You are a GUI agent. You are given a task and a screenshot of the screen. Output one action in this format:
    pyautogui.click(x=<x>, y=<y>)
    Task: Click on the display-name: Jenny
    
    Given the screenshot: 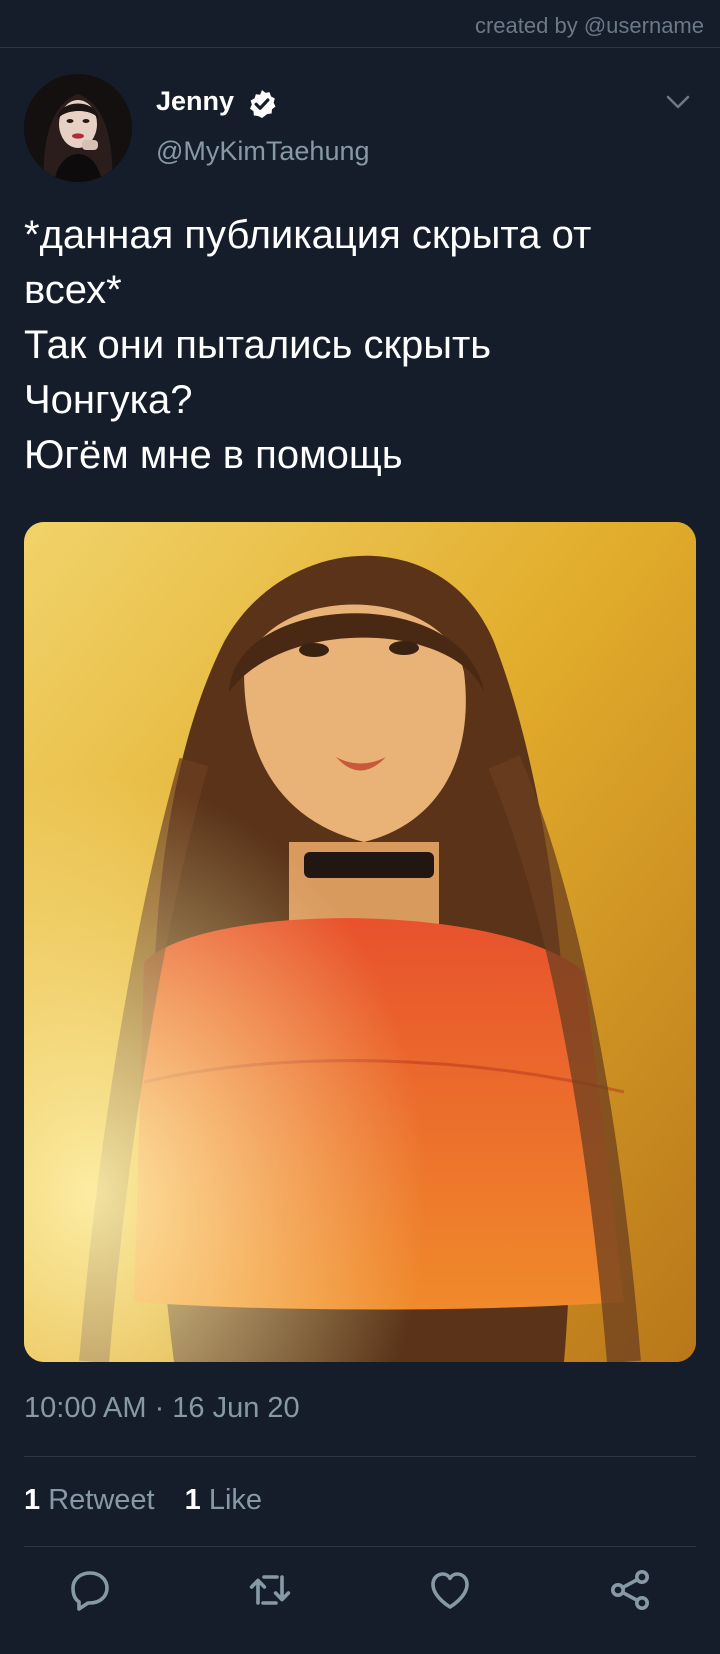 What is the action you would take?
    pyautogui.click(x=195, y=101)
    